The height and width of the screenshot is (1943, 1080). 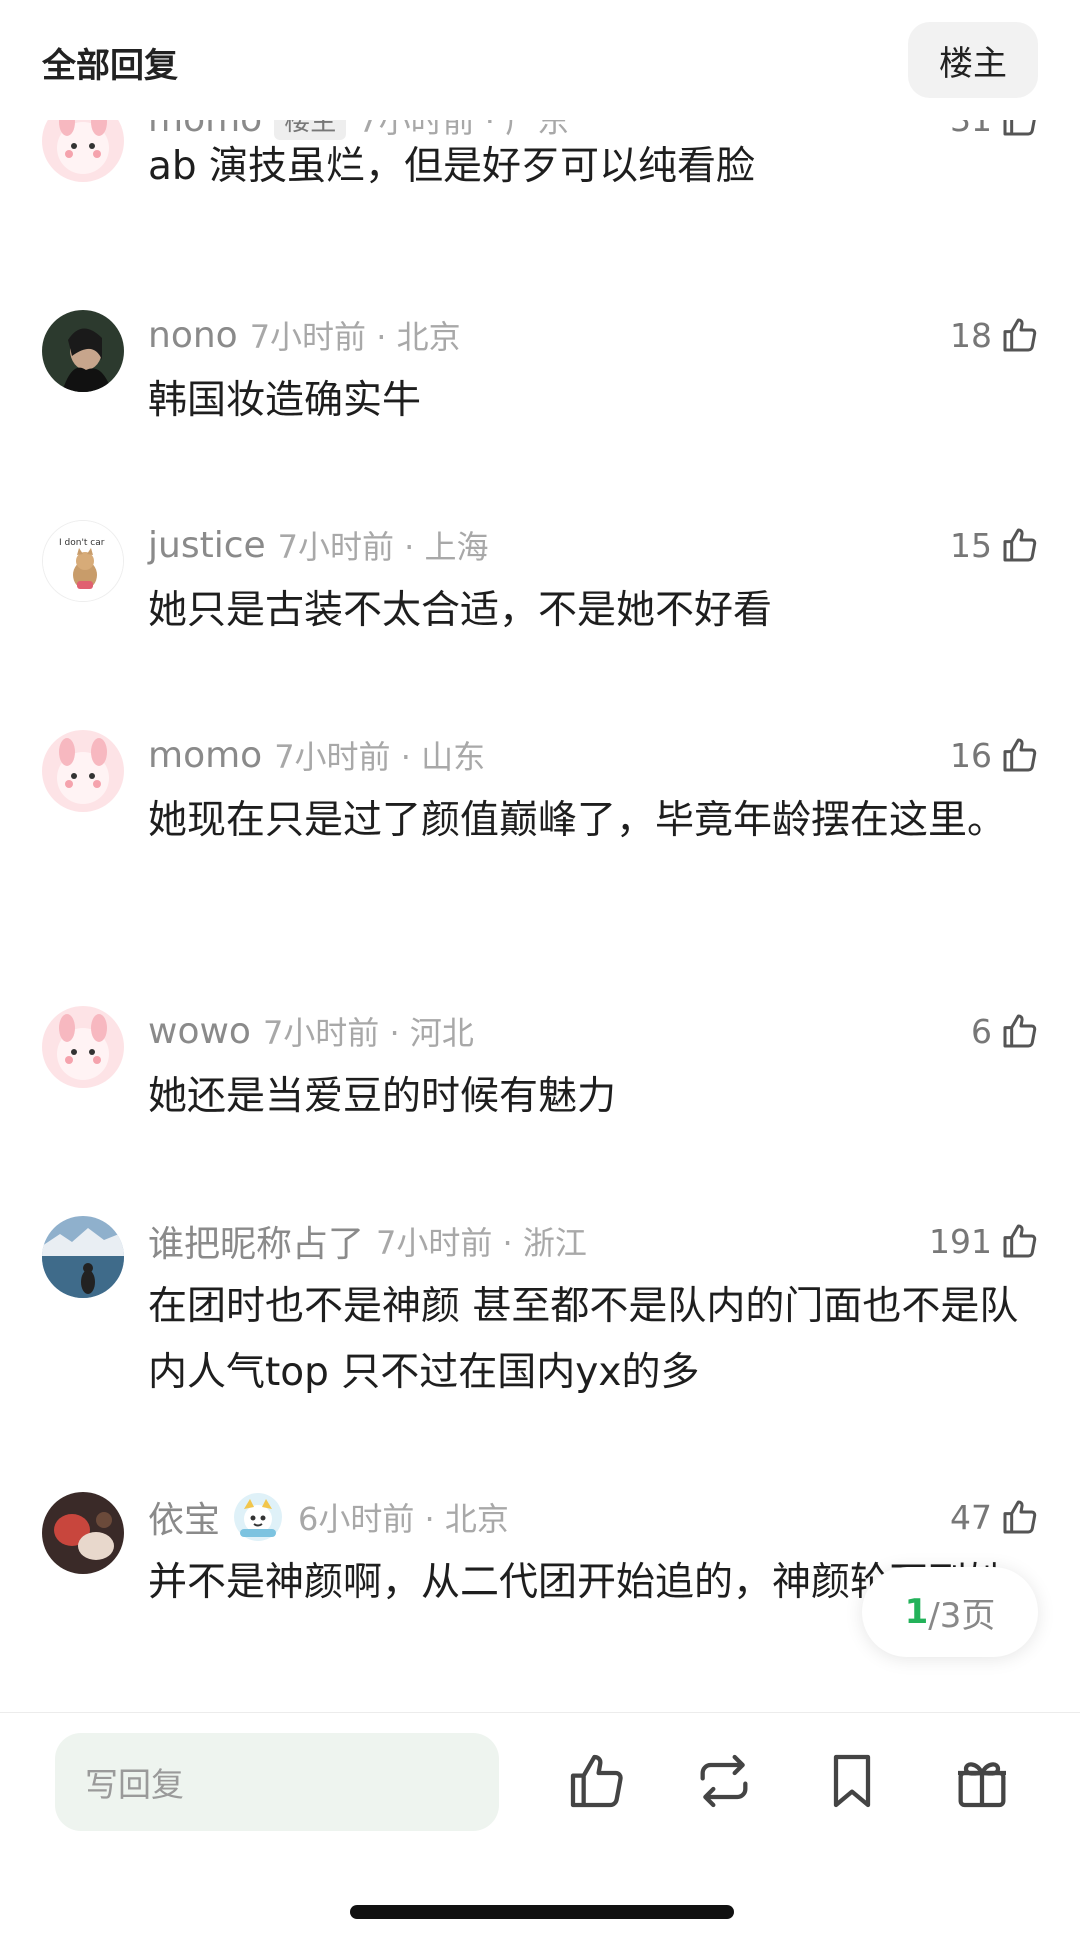 I want to click on total-pages: /3页, so click(x=962, y=1615).